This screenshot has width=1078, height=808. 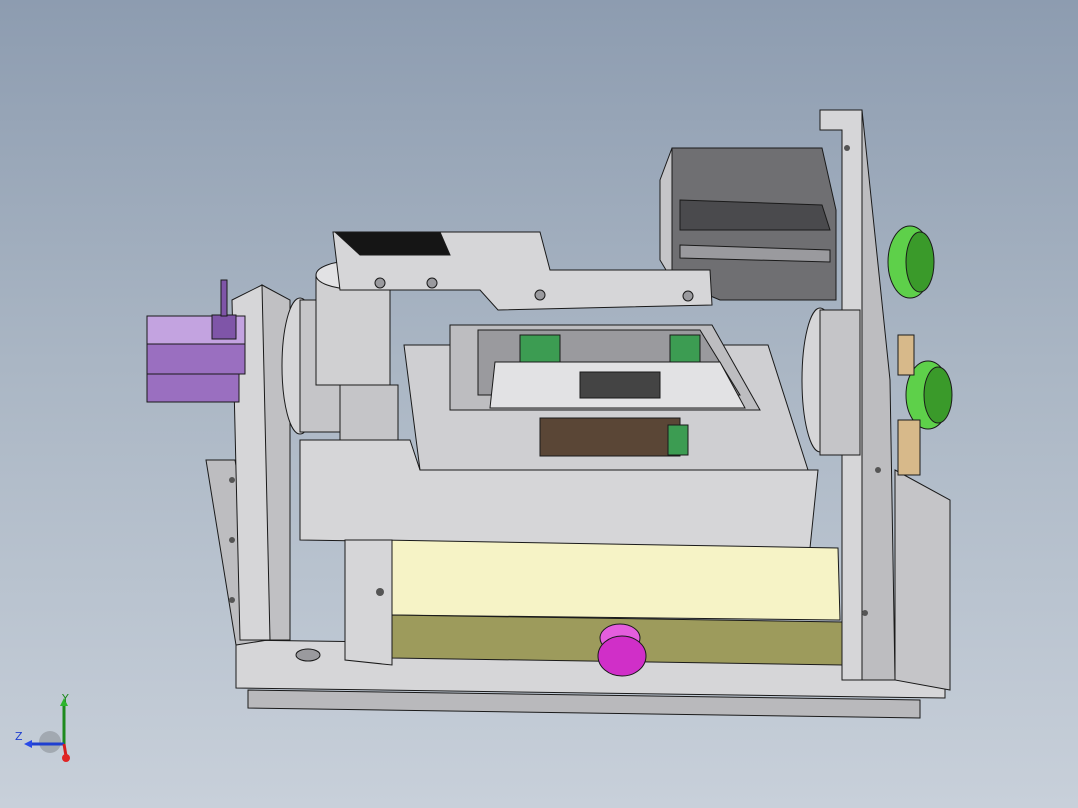 I want to click on axis-y-label: Y, so click(x=65, y=698).